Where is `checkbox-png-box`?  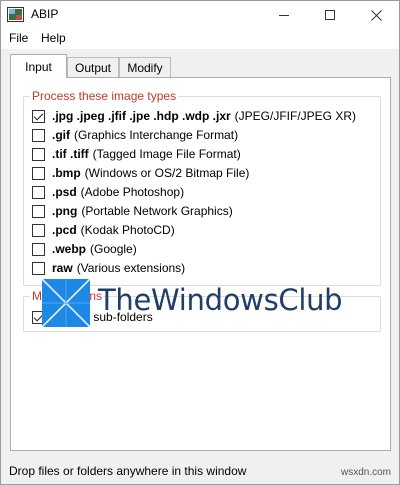 checkbox-png-box is located at coordinates (38, 211).